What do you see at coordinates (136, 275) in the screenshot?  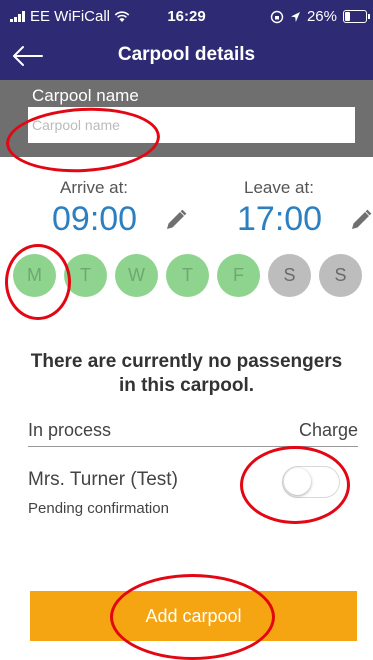 I see `day-wednesday: W` at bounding box center [136, 275].